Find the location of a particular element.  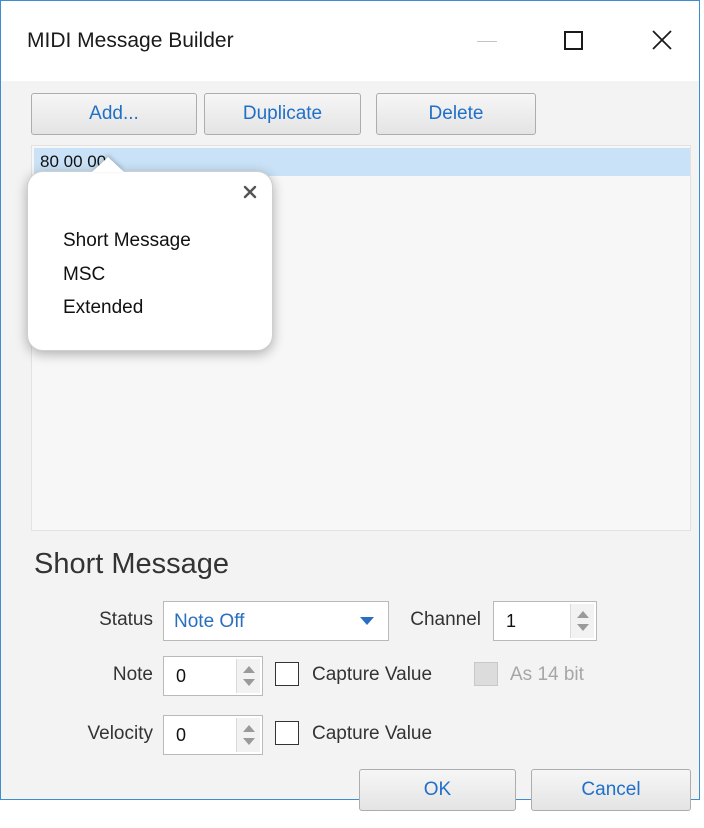

minimize-icon is located at coordinates (487, 41).